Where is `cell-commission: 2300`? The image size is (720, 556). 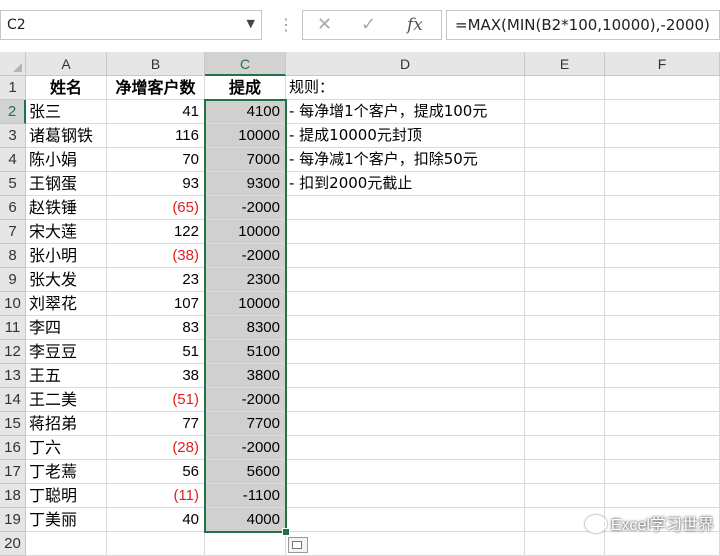
cell-commission: 2300 is located at coordinates (245, 280).